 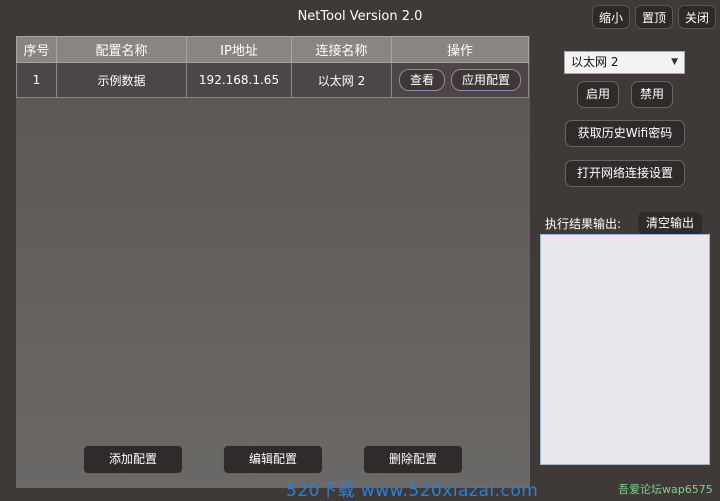 What do you see at coordinates (412, 491) in the screenshot?
I see `site-watermark: 520下载 www.520xiazai.com` at bounding box center [412, 491].